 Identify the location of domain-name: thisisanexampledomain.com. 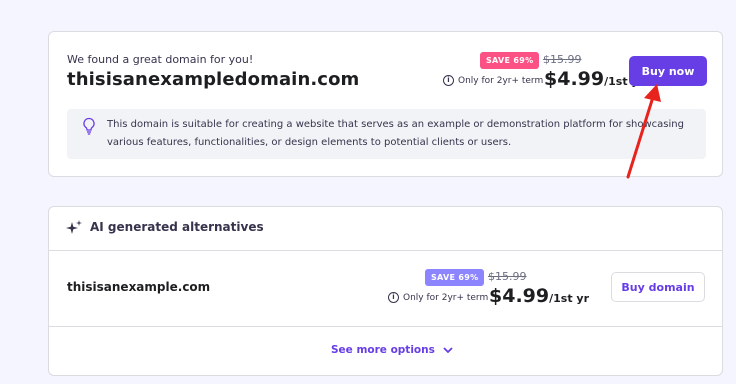
(213, 79).